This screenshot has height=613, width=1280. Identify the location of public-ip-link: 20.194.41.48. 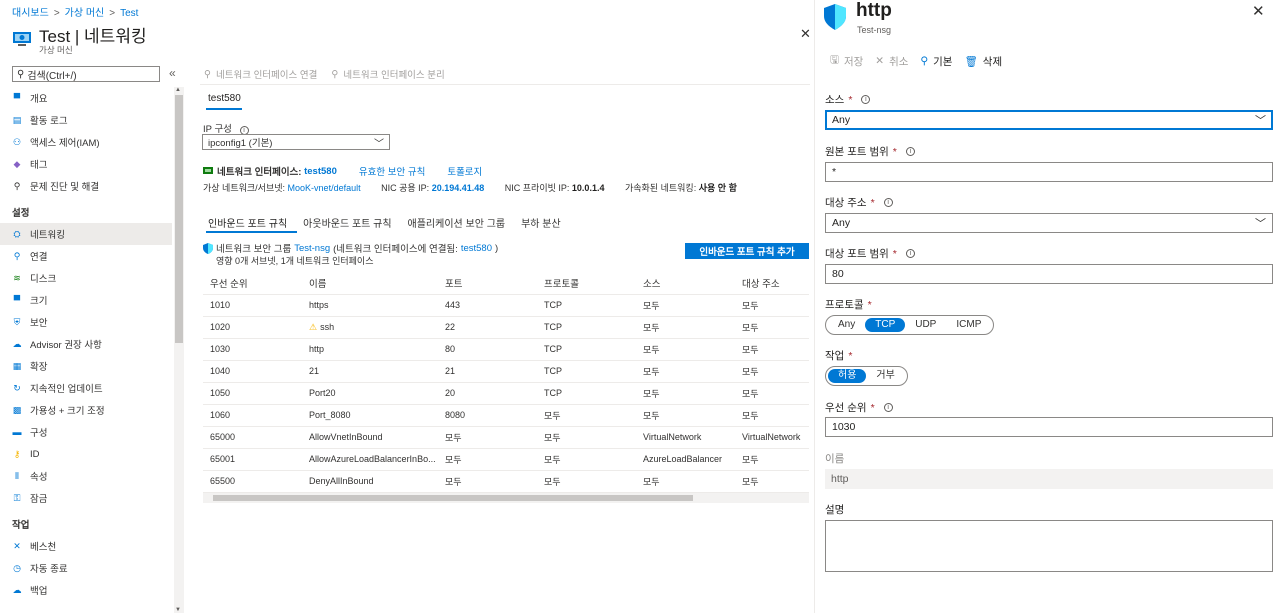
(458, 188).